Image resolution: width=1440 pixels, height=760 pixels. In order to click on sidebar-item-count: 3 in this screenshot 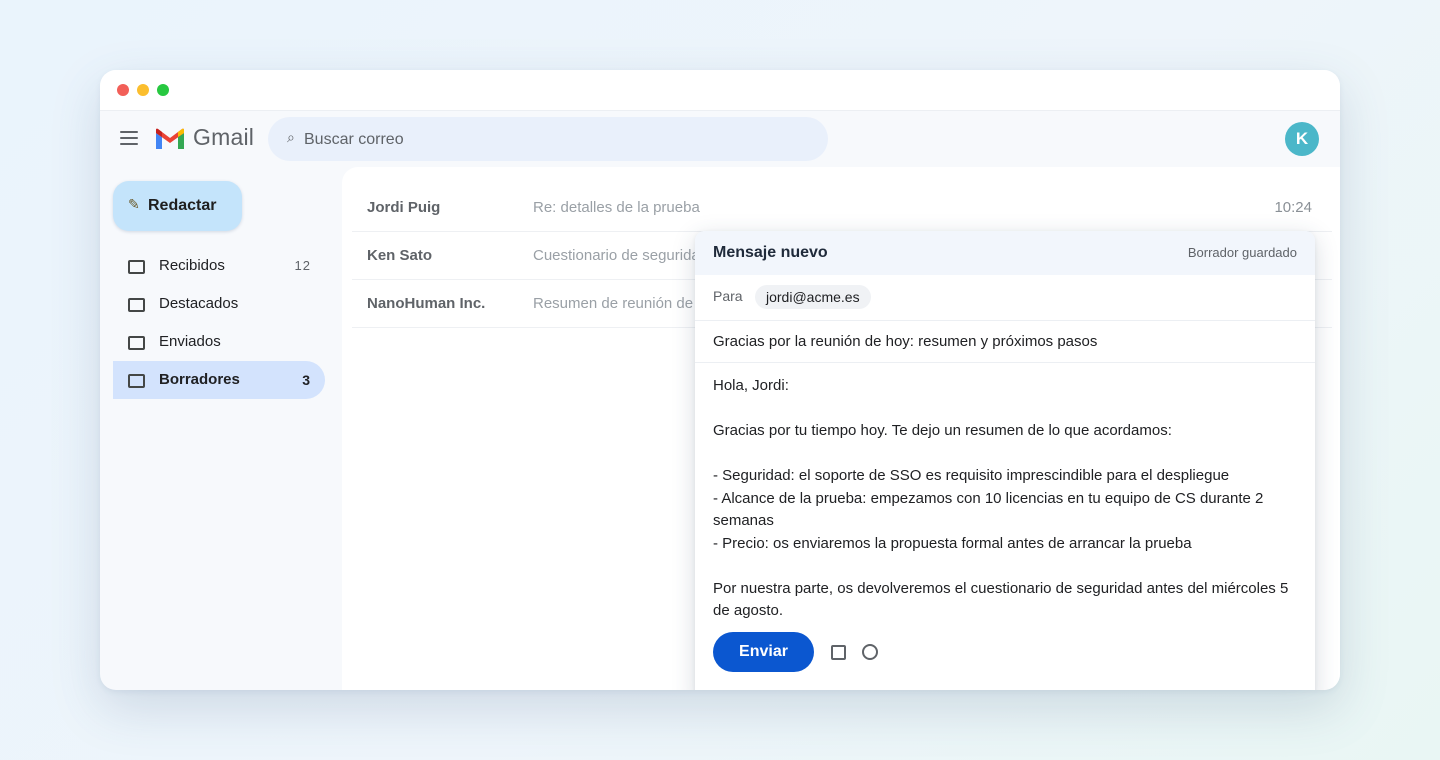, I will do `click(306, 380)`.